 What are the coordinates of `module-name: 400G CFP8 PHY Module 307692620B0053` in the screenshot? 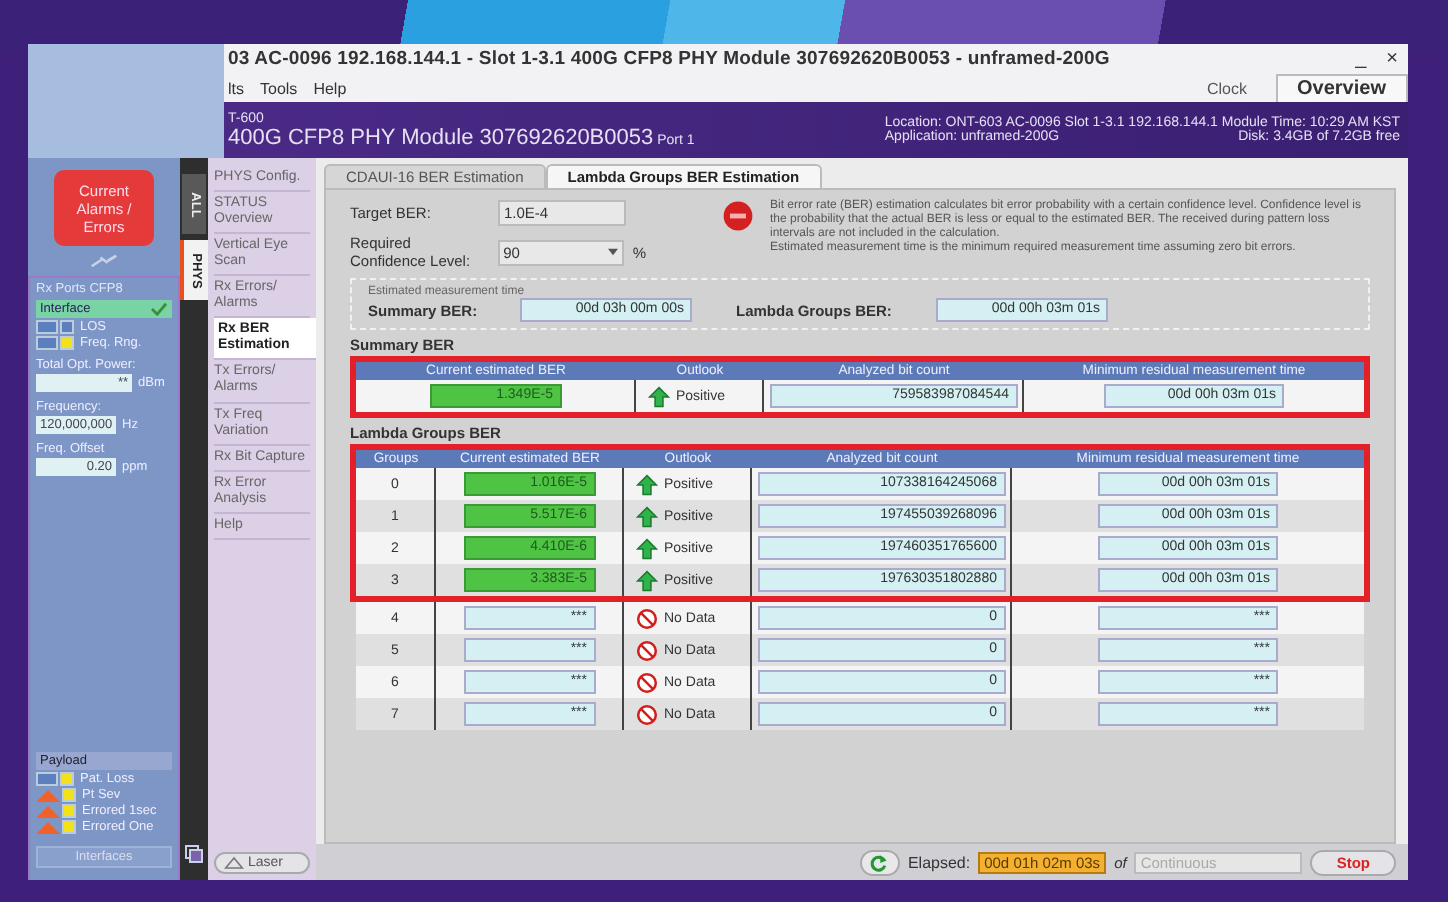 It's located at (441, 137).